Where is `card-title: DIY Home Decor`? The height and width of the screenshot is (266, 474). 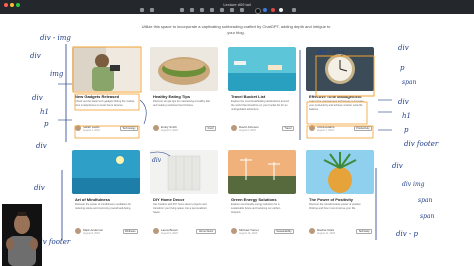 card-title: DIY Home Decor is located at coordinates (169, 199).